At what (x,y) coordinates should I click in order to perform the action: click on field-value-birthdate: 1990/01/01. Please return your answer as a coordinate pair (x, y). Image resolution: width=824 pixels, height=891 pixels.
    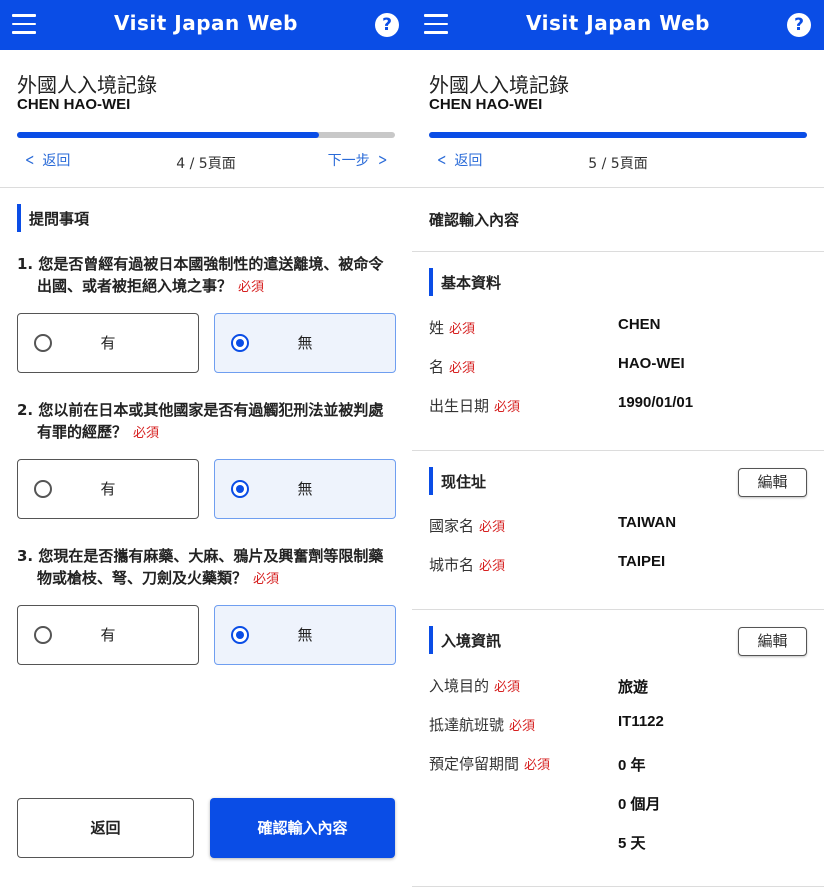
    Looking at the image, I should click on (656, 402).